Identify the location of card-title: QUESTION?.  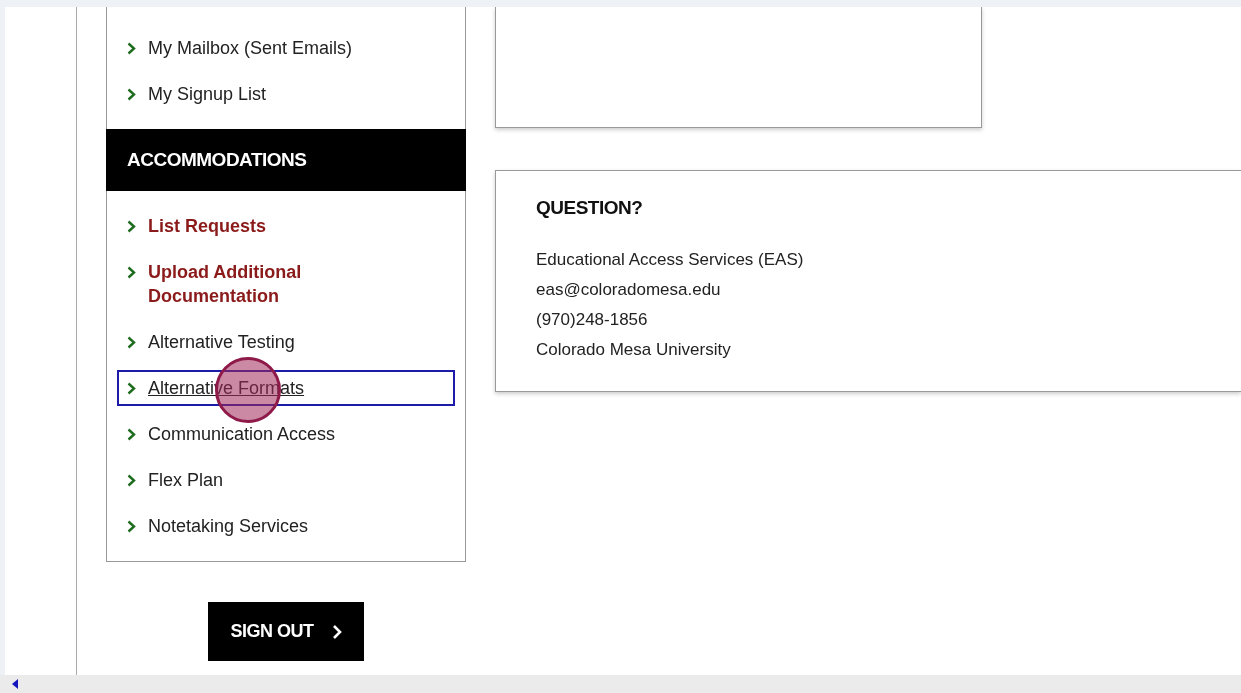
(590, 208).